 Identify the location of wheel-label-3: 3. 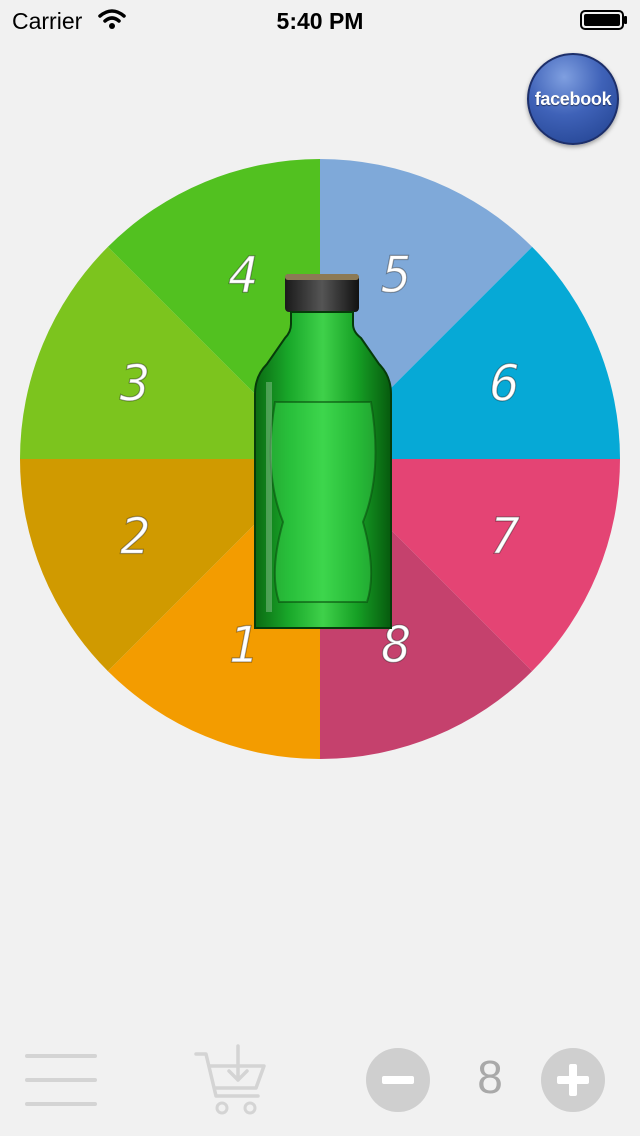
(134, 383).